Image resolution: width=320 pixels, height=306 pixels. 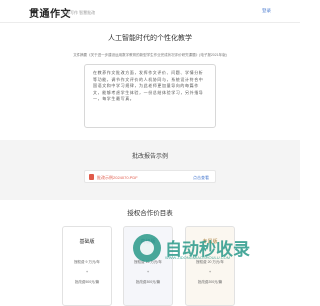 I want to click on page-title: 人工智能时代的个性化教学, so click(x=150, y=38).